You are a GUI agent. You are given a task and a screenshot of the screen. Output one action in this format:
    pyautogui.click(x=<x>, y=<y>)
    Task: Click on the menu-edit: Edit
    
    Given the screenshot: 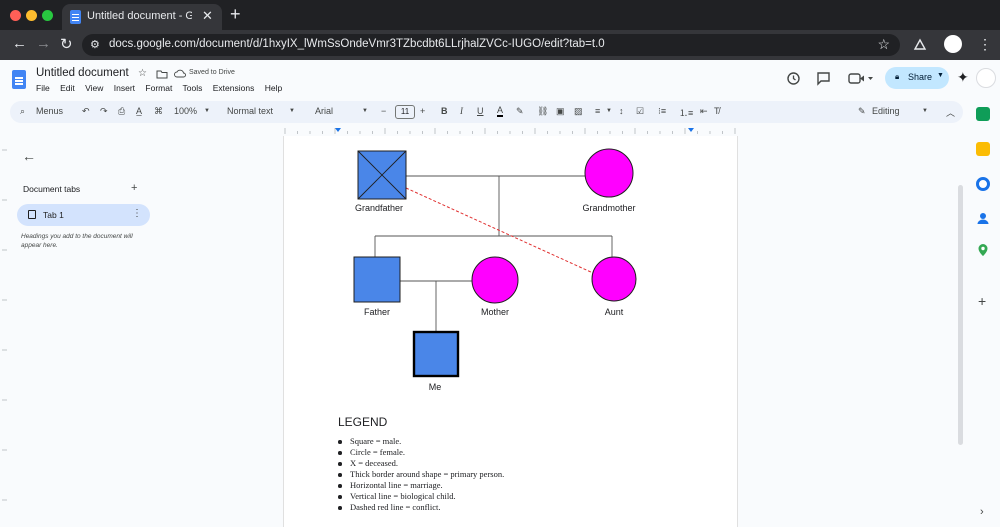 What is the action you would take?
    pyautogui.click(x=67, y=88)
    